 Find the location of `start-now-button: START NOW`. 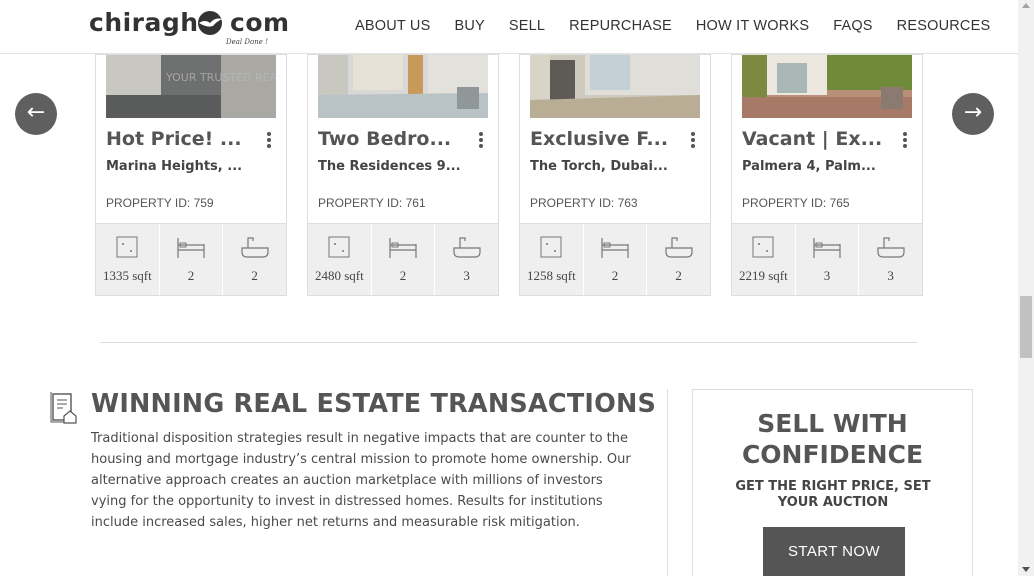

start-now-button: START NOW is located at coordinates (834, 551).